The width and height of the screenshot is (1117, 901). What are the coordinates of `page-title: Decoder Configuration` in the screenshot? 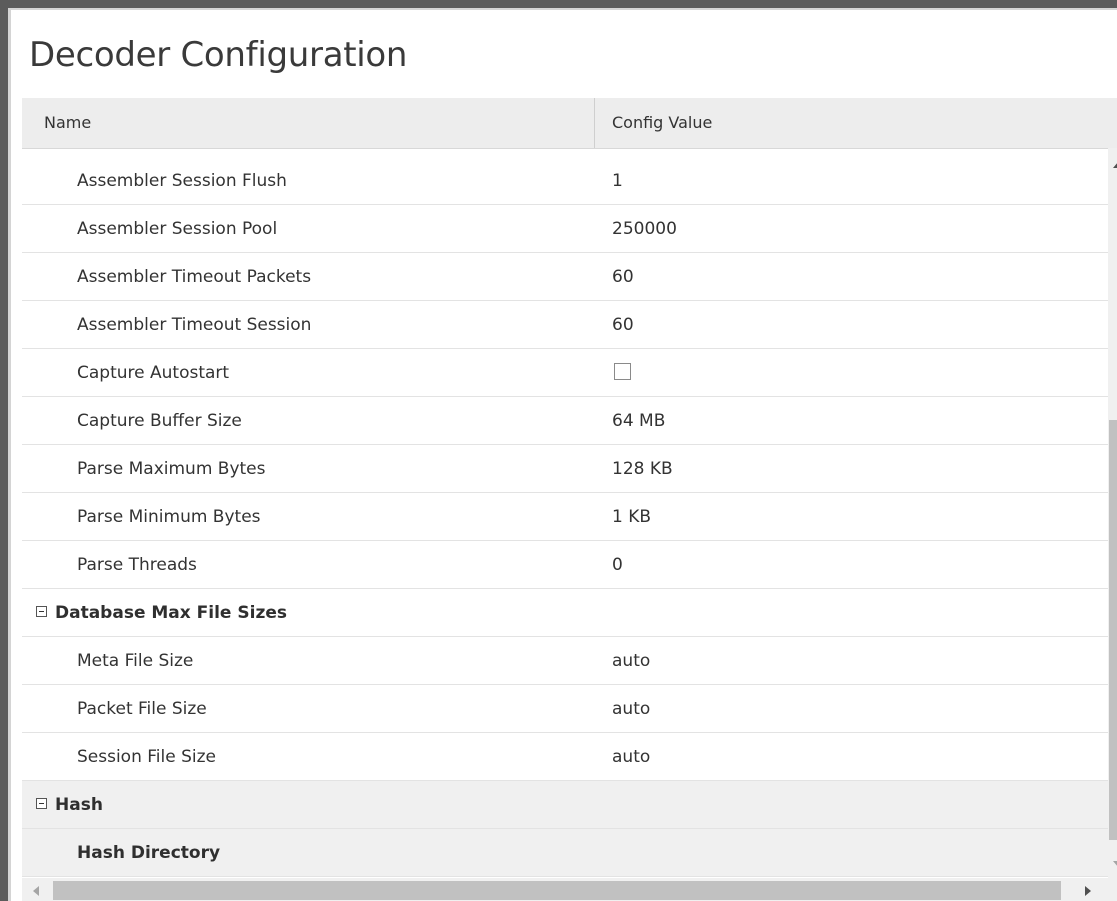 It's located at (218, 55).